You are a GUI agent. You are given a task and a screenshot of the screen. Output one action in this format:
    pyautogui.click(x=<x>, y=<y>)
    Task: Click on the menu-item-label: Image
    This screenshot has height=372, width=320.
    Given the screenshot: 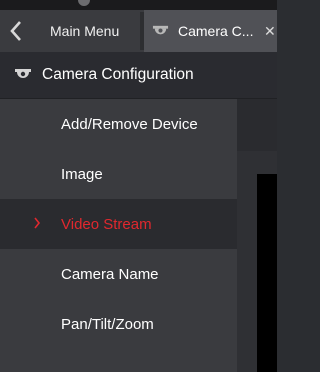 What is the action you would take?
    pyautogui.click(x=82, y=174)
    